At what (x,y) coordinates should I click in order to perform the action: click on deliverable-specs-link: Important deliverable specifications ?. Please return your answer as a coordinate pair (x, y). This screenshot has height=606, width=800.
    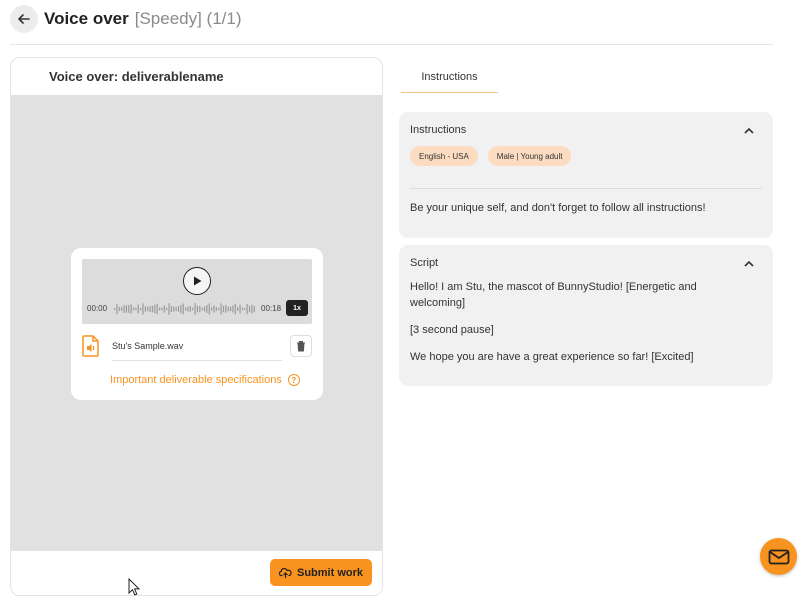
    Looking at the image, I should click on (205, 380).